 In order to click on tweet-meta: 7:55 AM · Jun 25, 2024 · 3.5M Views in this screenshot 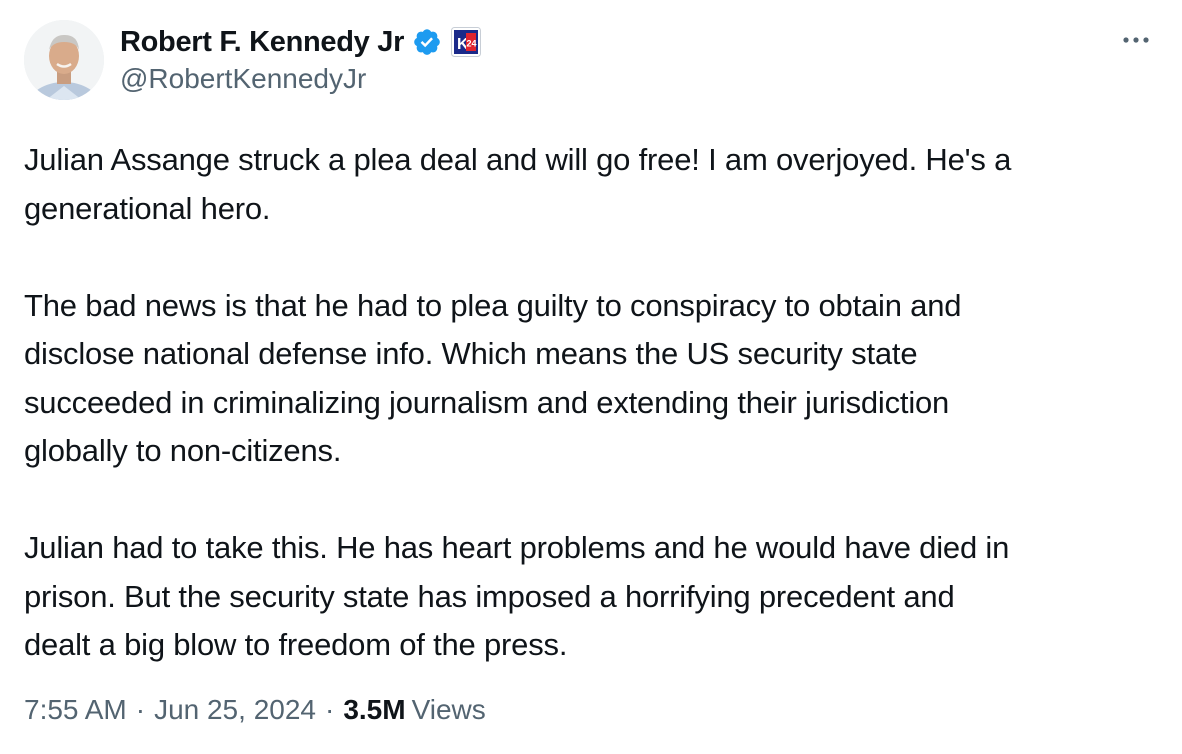, I will do `click(255, 710)`.